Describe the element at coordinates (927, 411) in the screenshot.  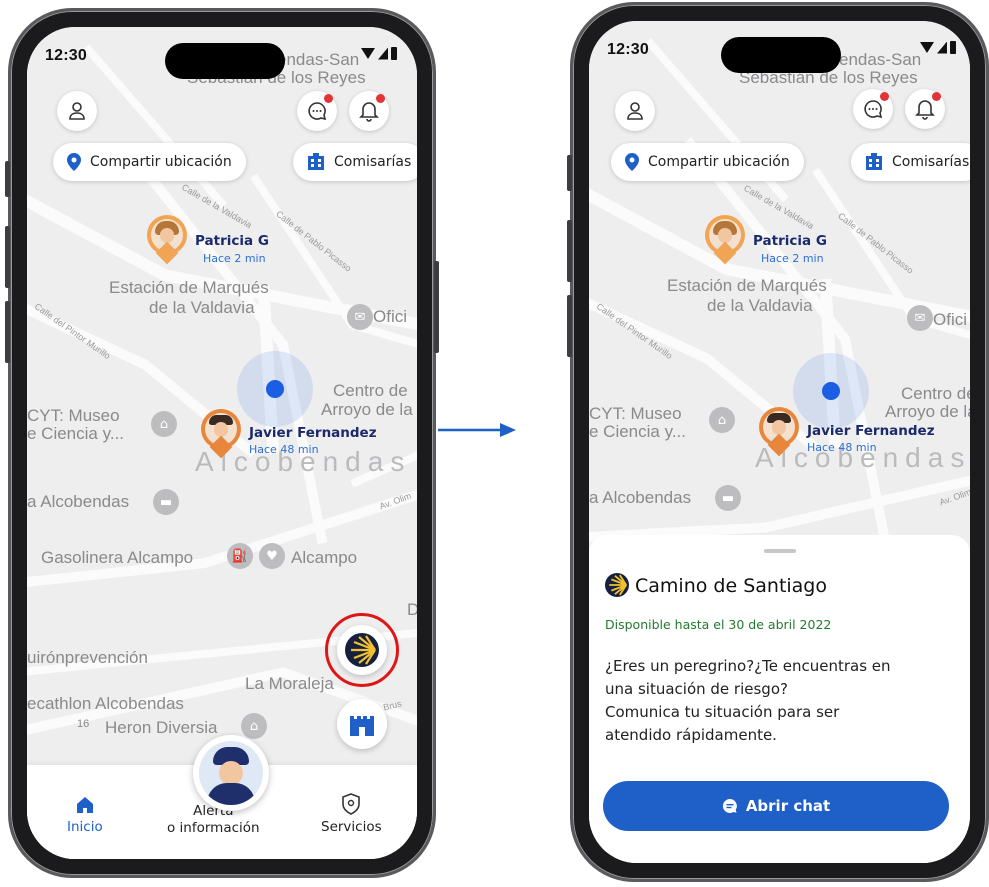
I see `map-label: Arroyo de la` at that location.